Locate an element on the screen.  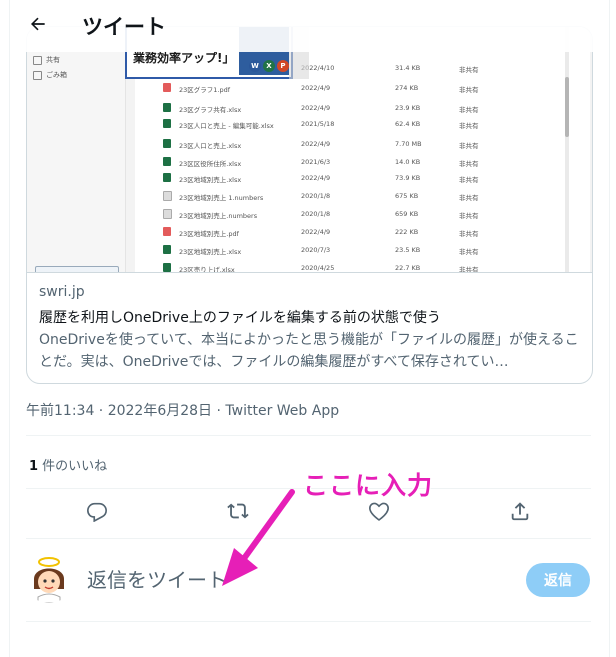
file-row: 23区地域別売上.numbers 2020/1/8 659 KB 非共有 is located at coordinates (362, 213).